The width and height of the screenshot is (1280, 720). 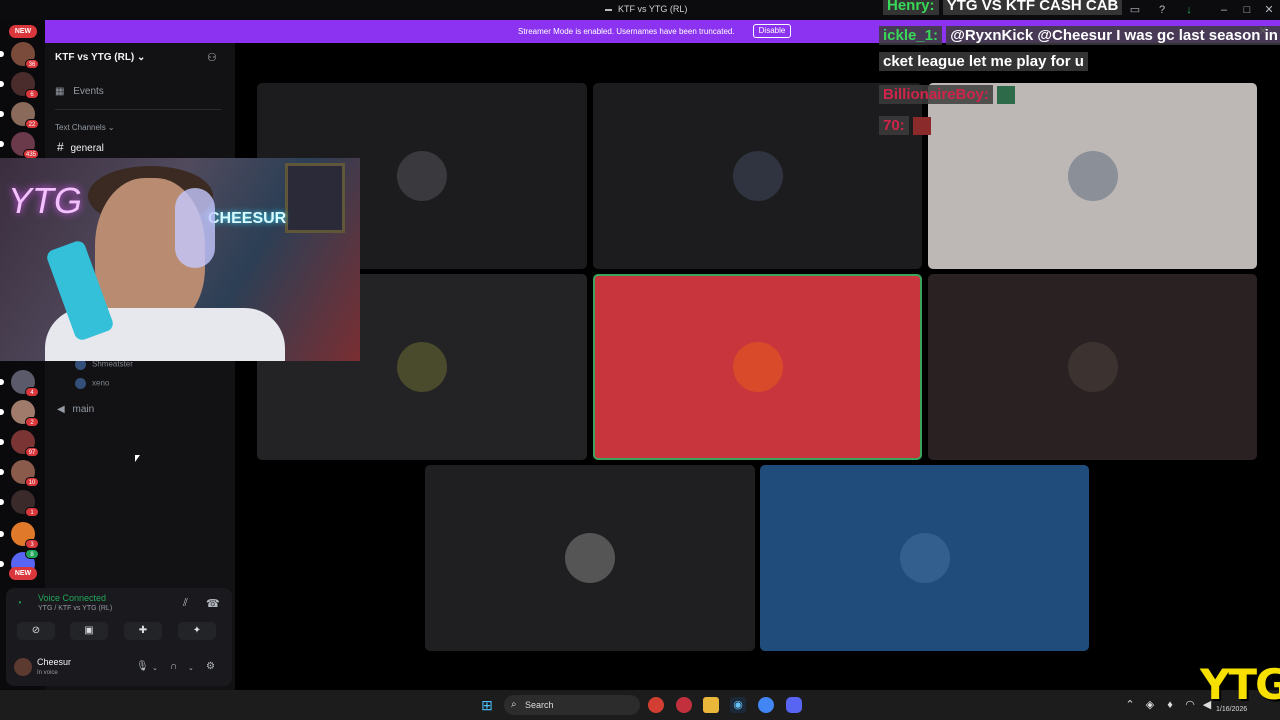 I want to click on mouse-cursor, so click(x=137, y=458).